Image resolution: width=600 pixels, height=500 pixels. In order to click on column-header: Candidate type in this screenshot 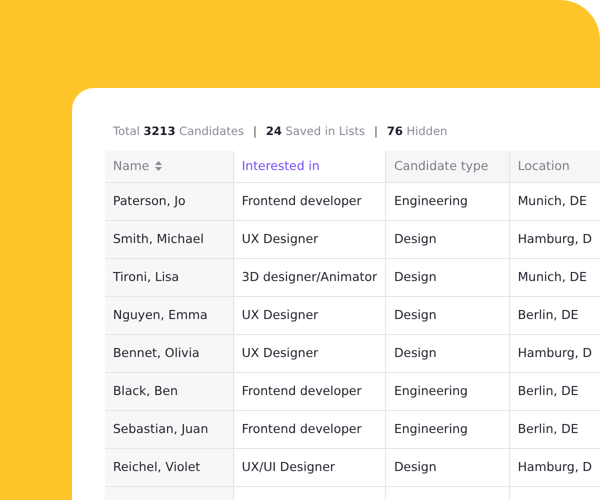, I will do `click(448, 166)`.